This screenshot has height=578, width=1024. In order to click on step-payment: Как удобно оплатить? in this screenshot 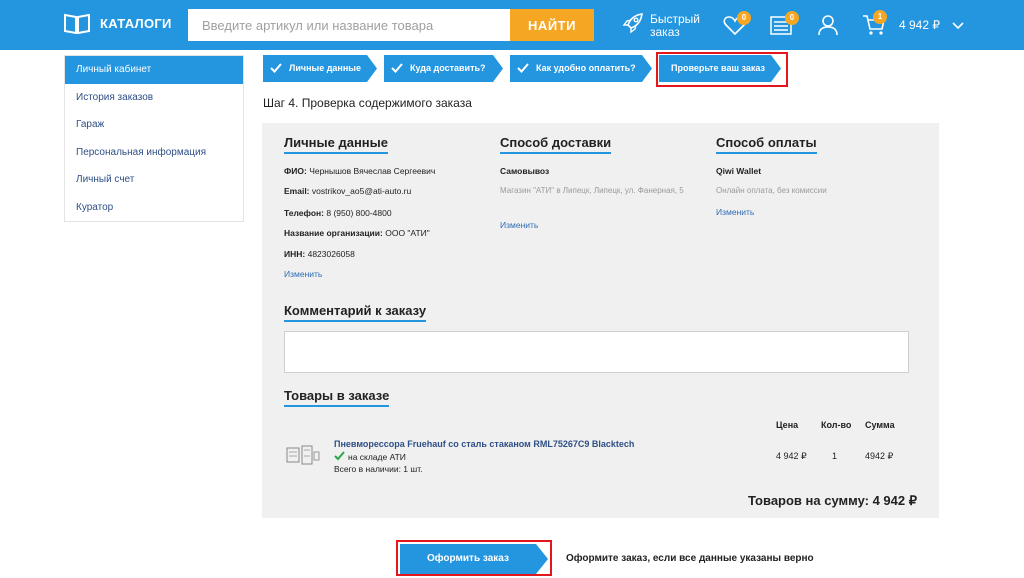, I will do `click(581, 68)`.